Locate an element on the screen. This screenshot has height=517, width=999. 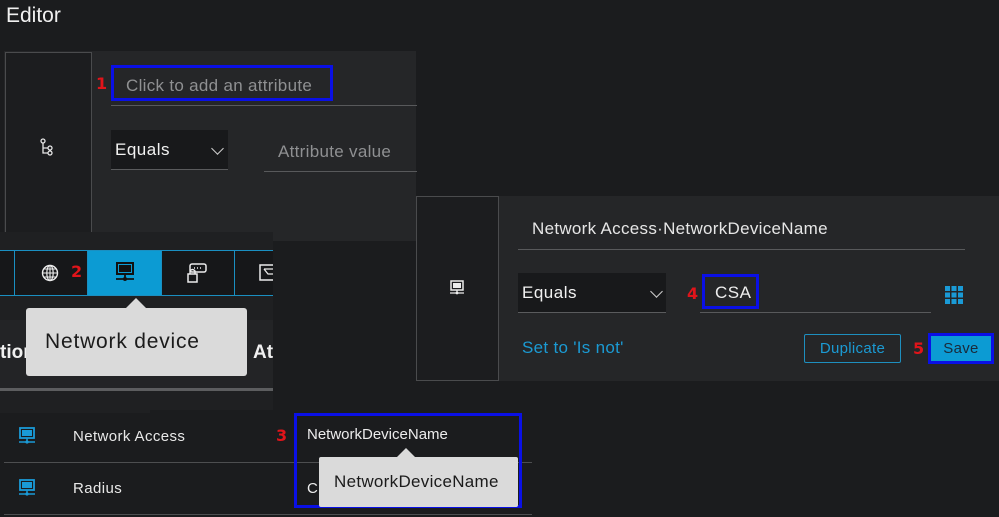
save-button: Save is located at coordinates (961, 348).